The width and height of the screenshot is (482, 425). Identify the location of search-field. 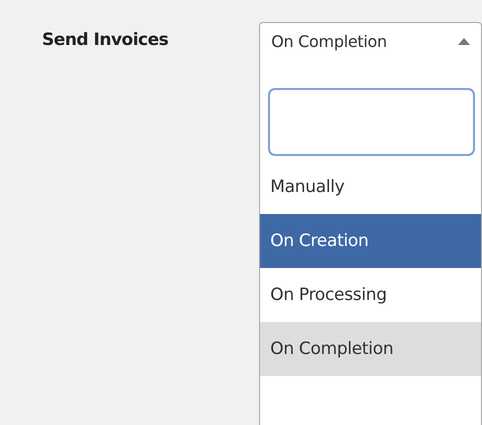
(371, 122).